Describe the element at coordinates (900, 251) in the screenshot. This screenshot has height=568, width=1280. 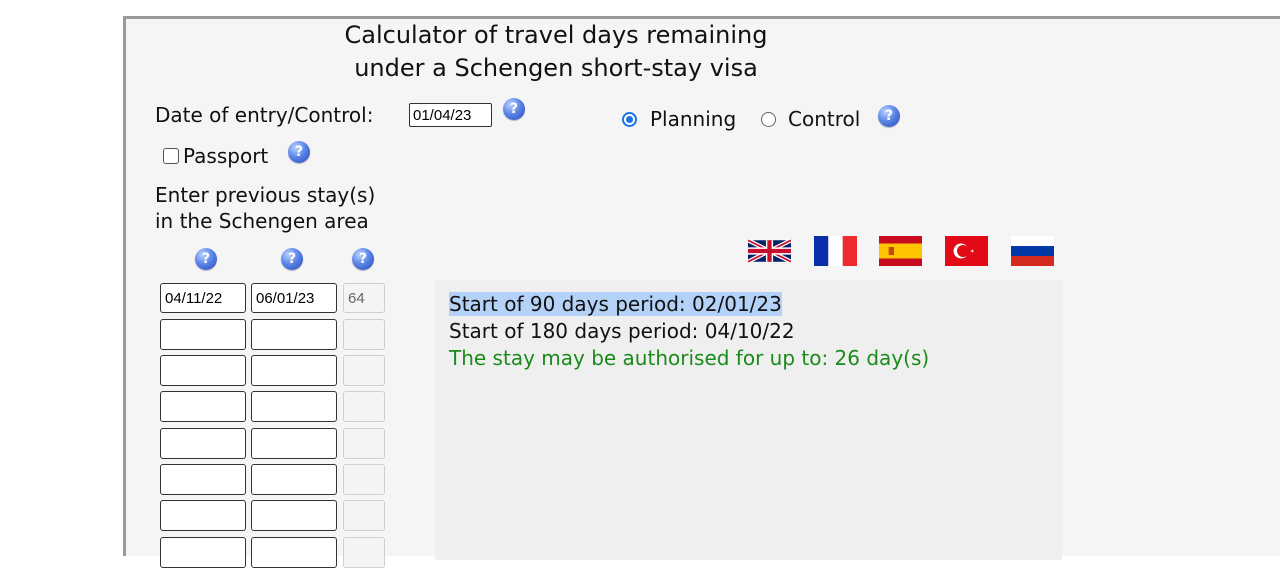
I see `spain-flag-icon` at that location.